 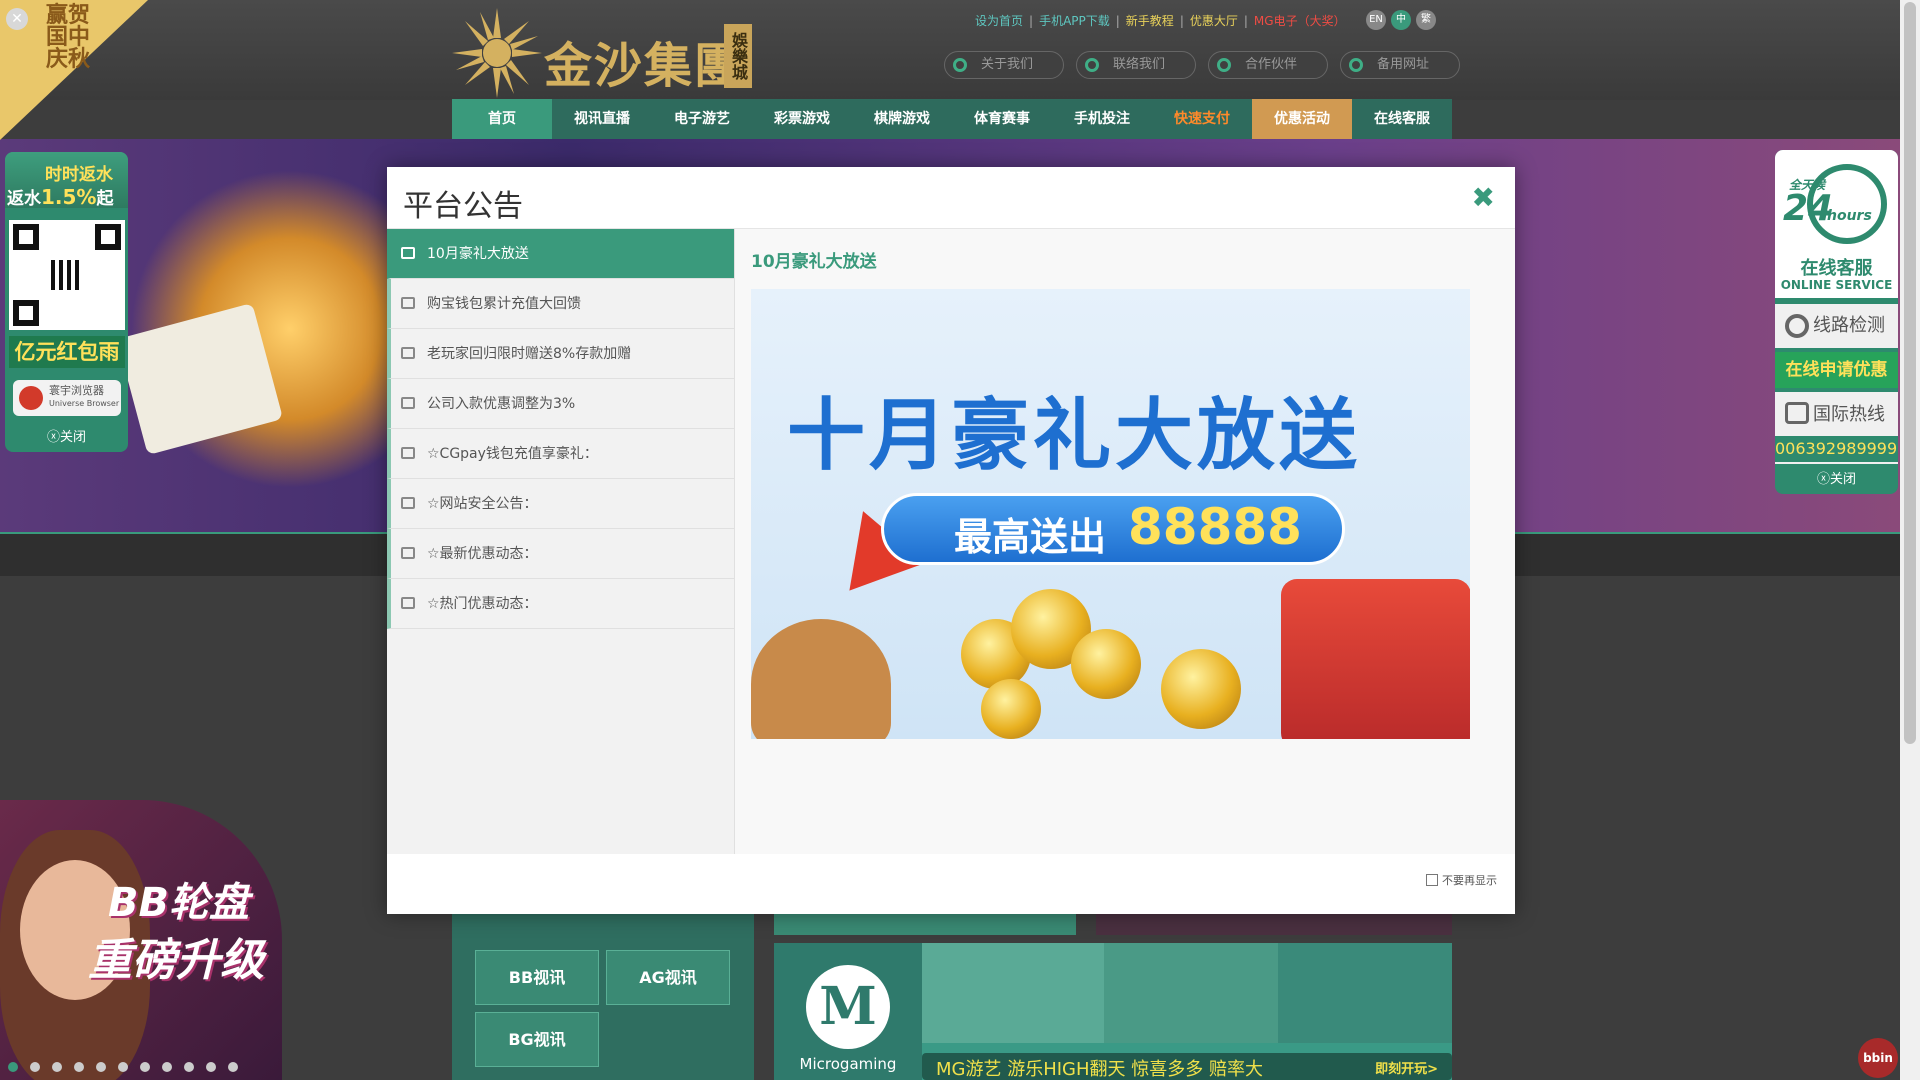 I want to click on top-link-tutorial: 新手教程, so click(x=1150, y=20).